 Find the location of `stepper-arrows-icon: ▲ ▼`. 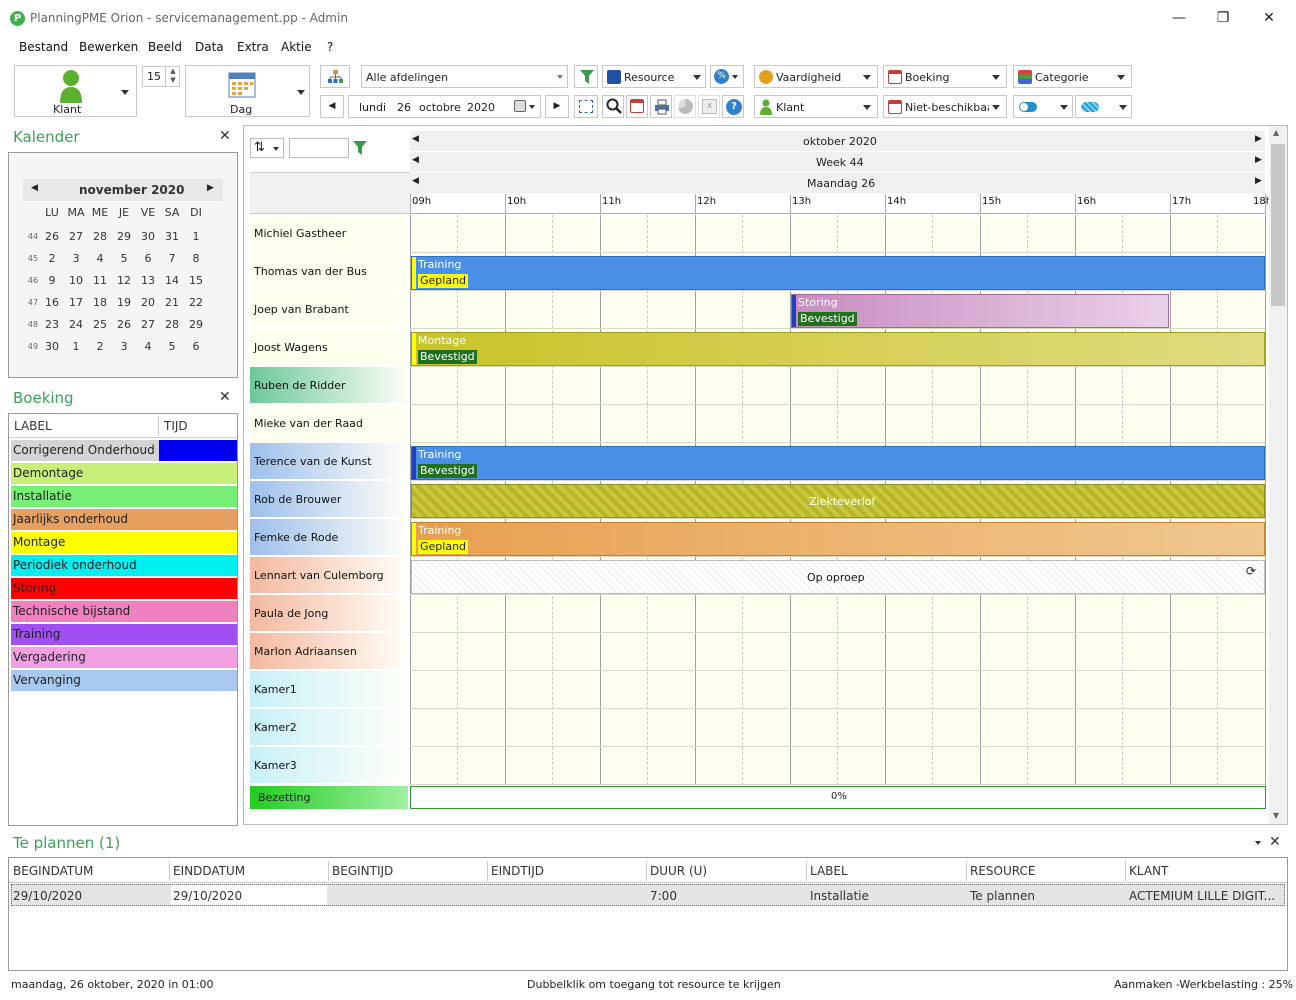

stepper-arrows-icon: ▲ ▼ is located at coordinates (172, 76).